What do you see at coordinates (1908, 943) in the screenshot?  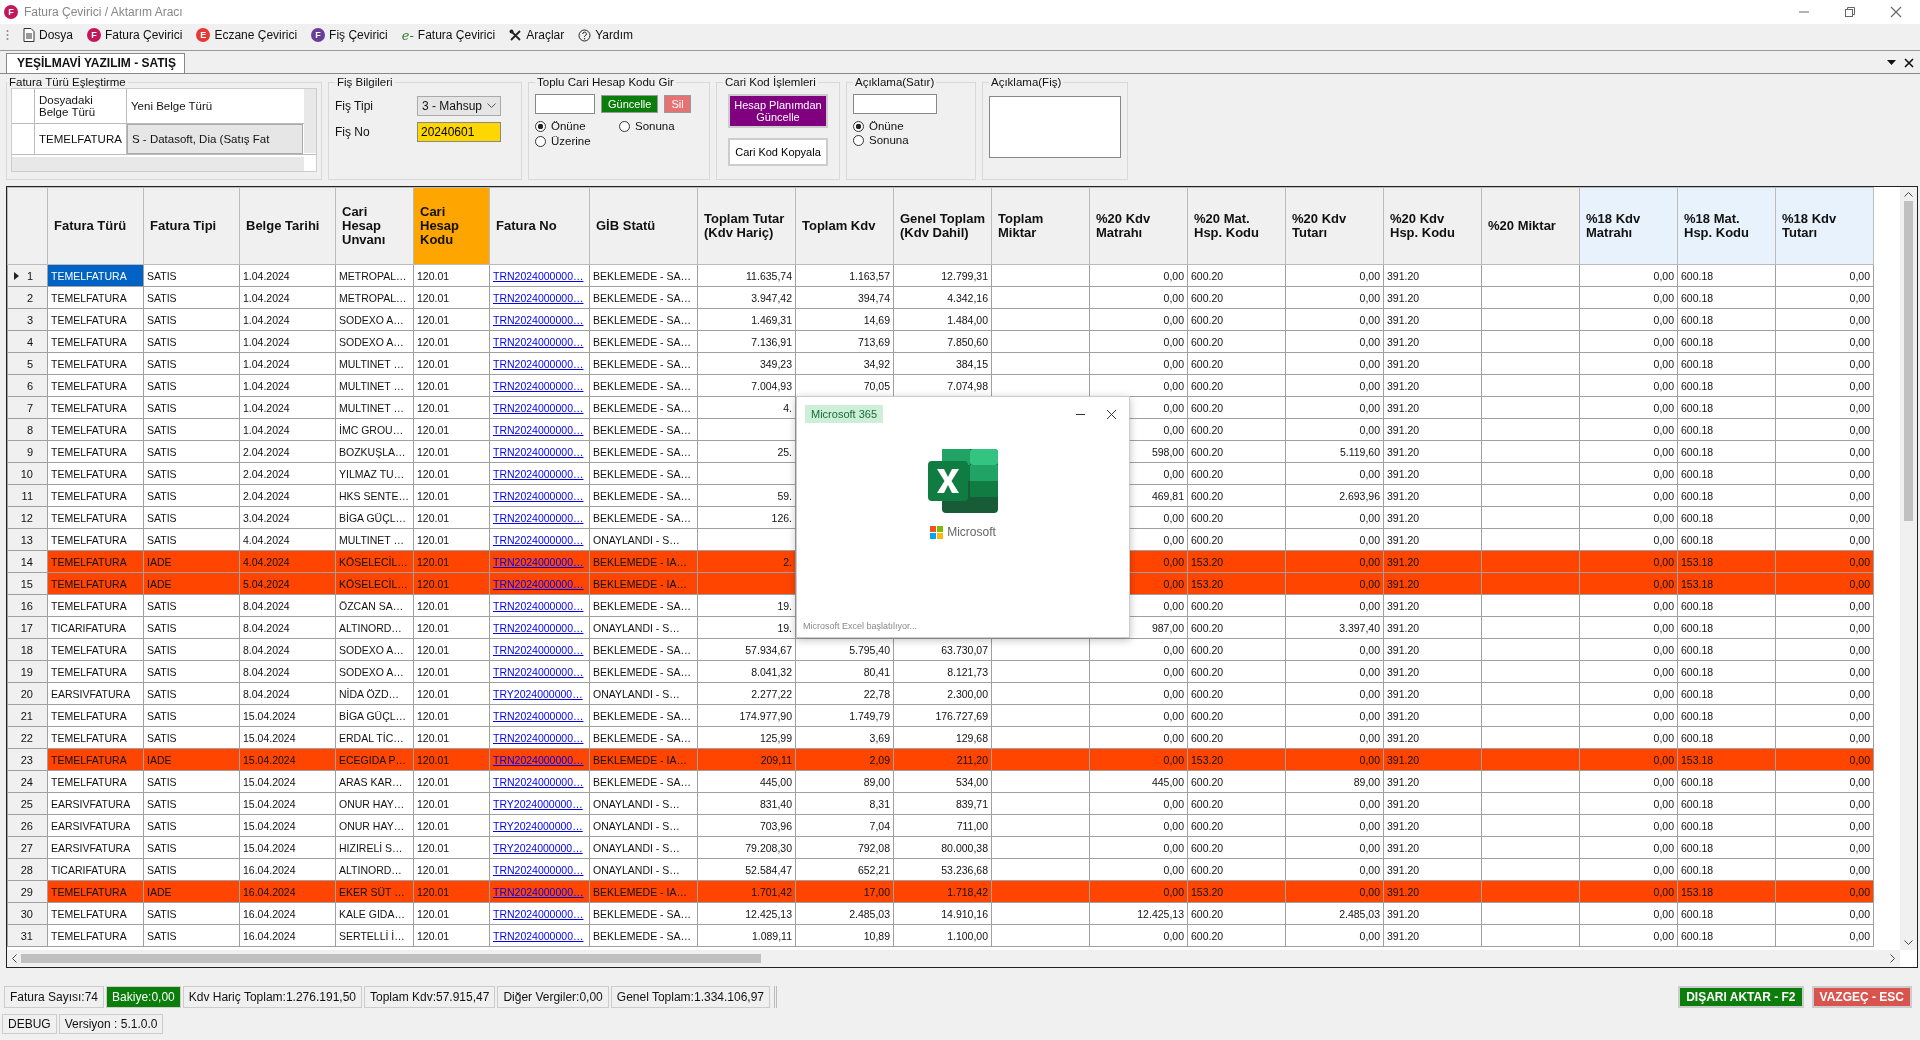 I see `scroll-down-icon` at bounding box center [1908, 943].